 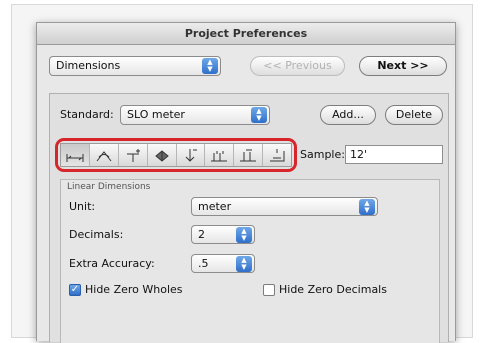 What do you see at coordinates (88, 65) in the screenshot?
I see `category-popup-value: Dimensions` at bounding box center [88, 65].